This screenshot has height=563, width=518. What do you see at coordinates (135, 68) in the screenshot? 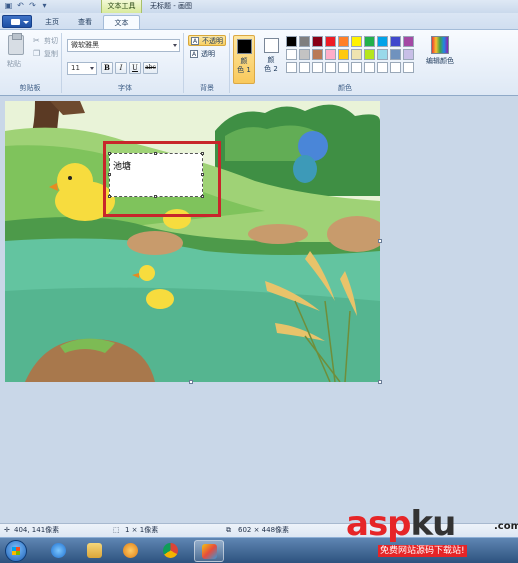
I see `underline-button: U` at bounding box center [135, 68].